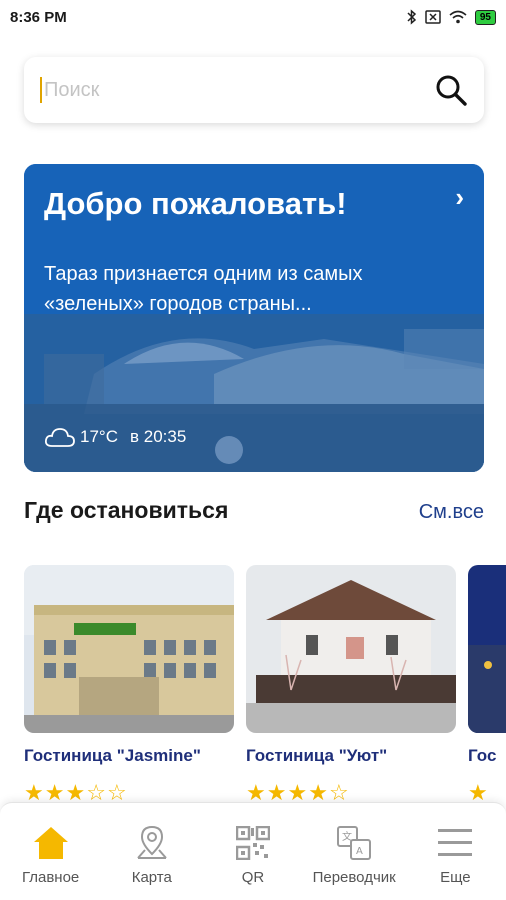 This screenshot has width=506, height=900. I want to click on bluetooth-icon, so click(411, 17).